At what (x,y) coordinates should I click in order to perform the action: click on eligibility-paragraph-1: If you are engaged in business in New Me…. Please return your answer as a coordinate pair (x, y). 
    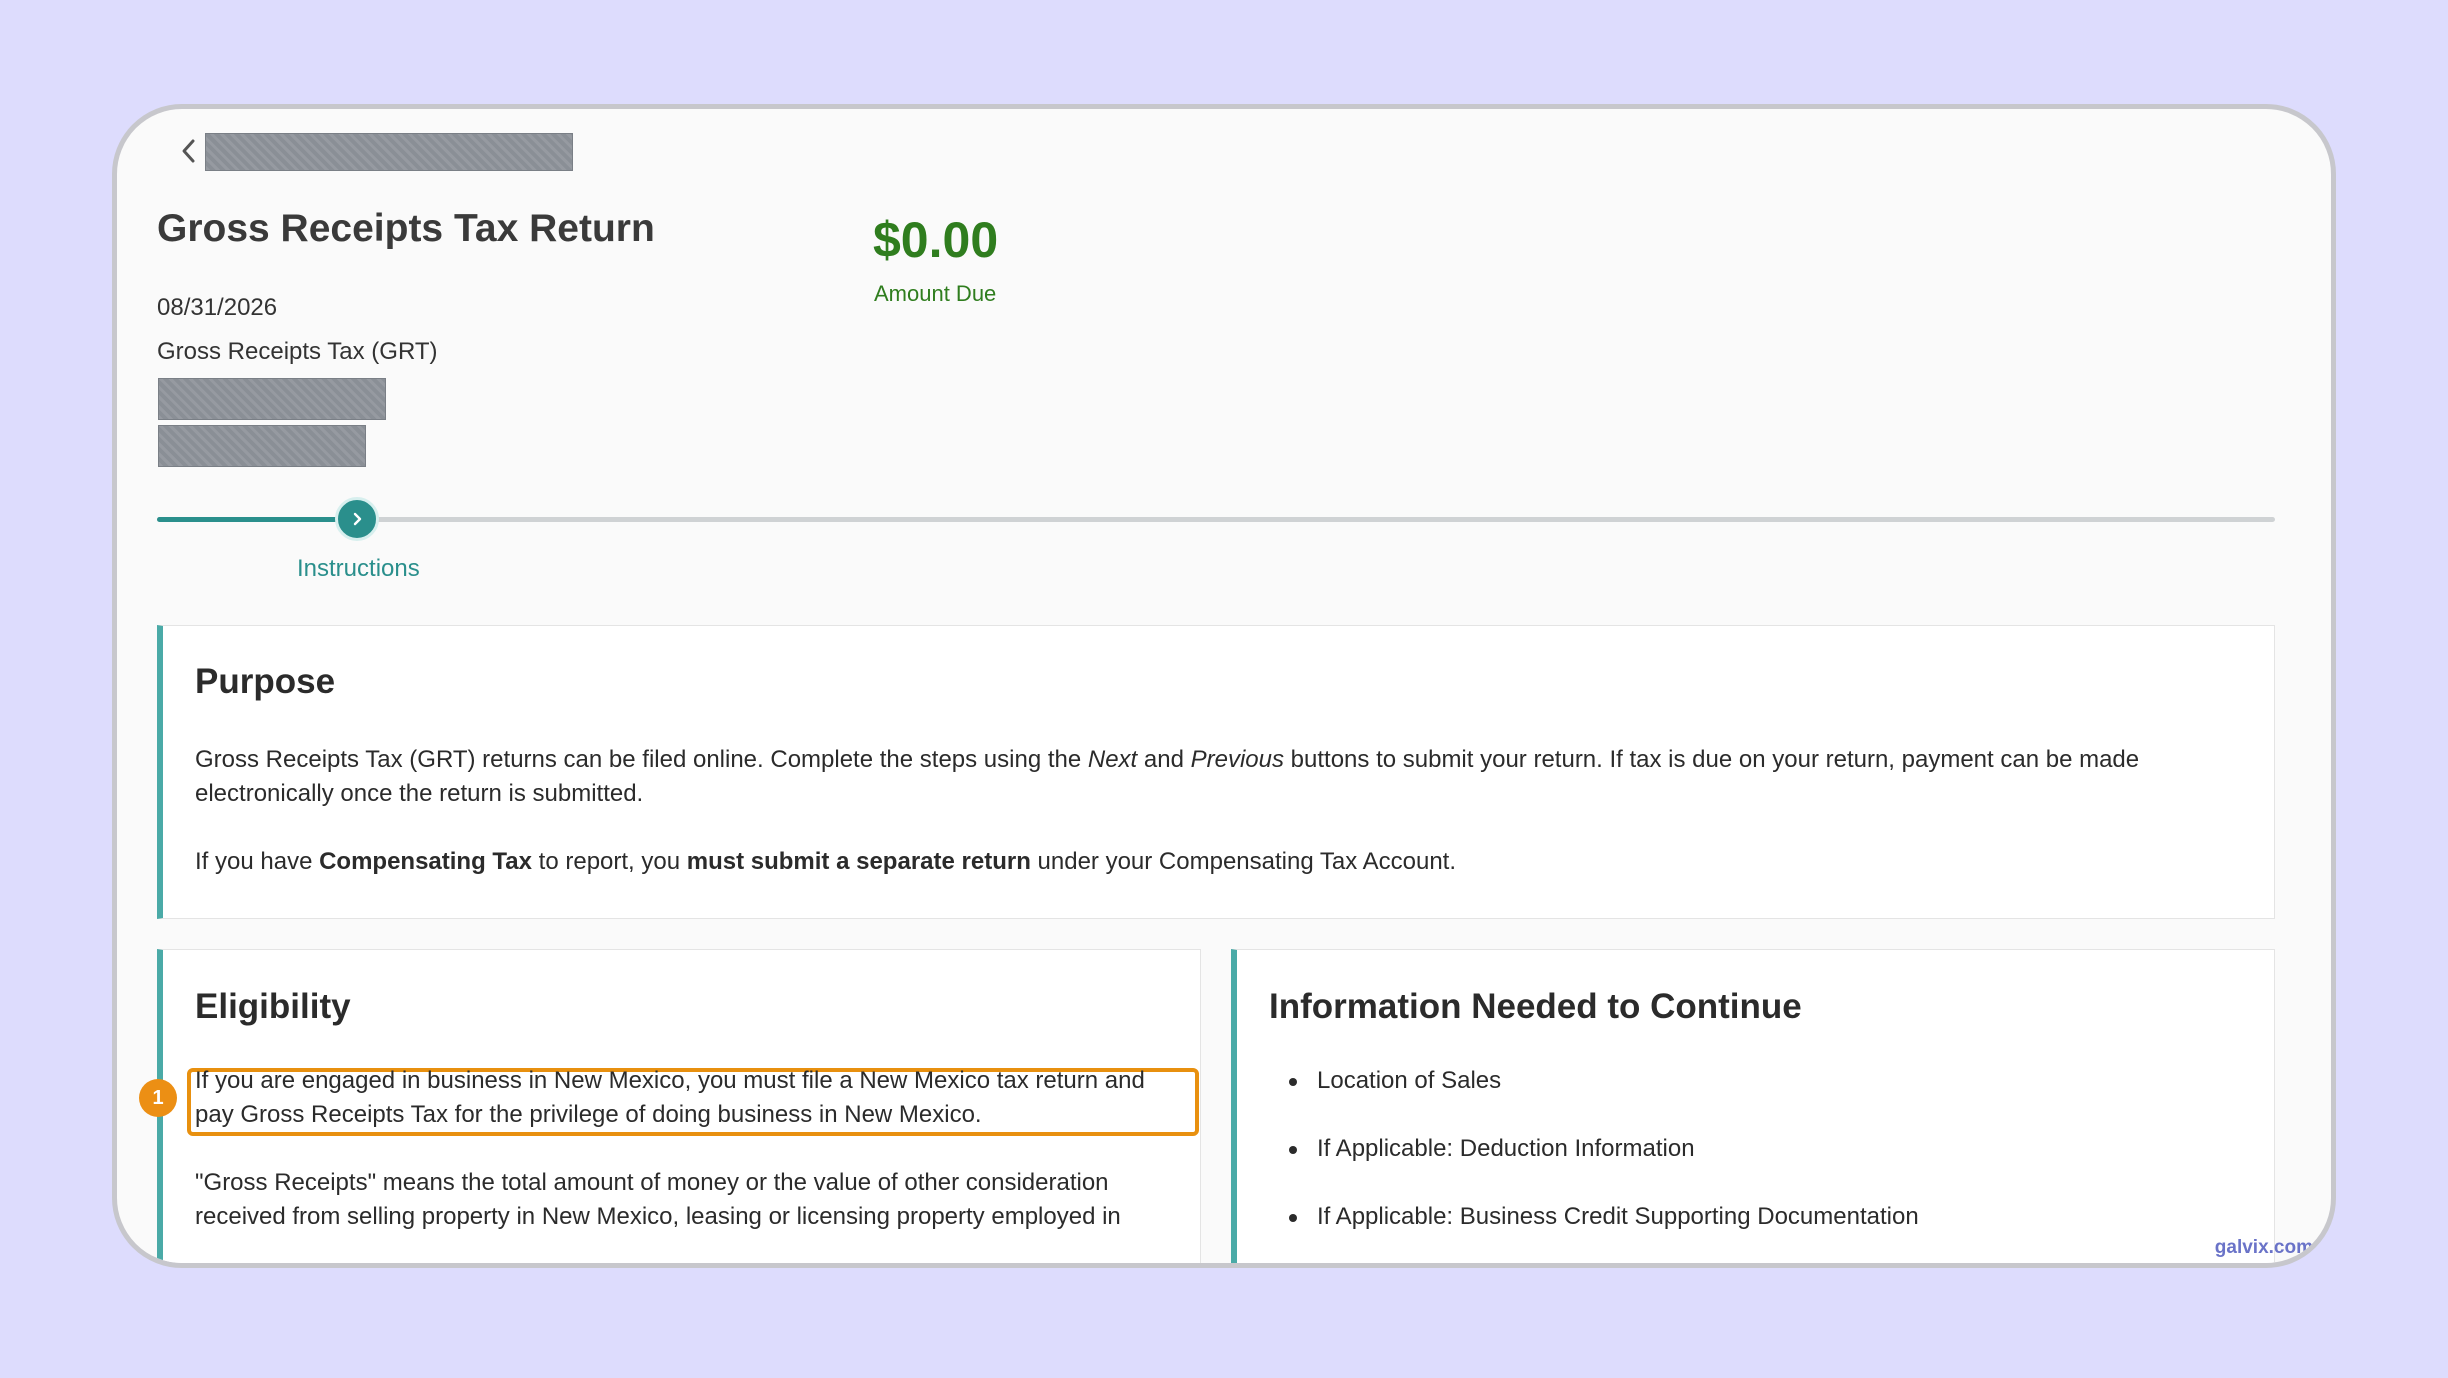
    Looking at the image, I should click on (670, 1097).